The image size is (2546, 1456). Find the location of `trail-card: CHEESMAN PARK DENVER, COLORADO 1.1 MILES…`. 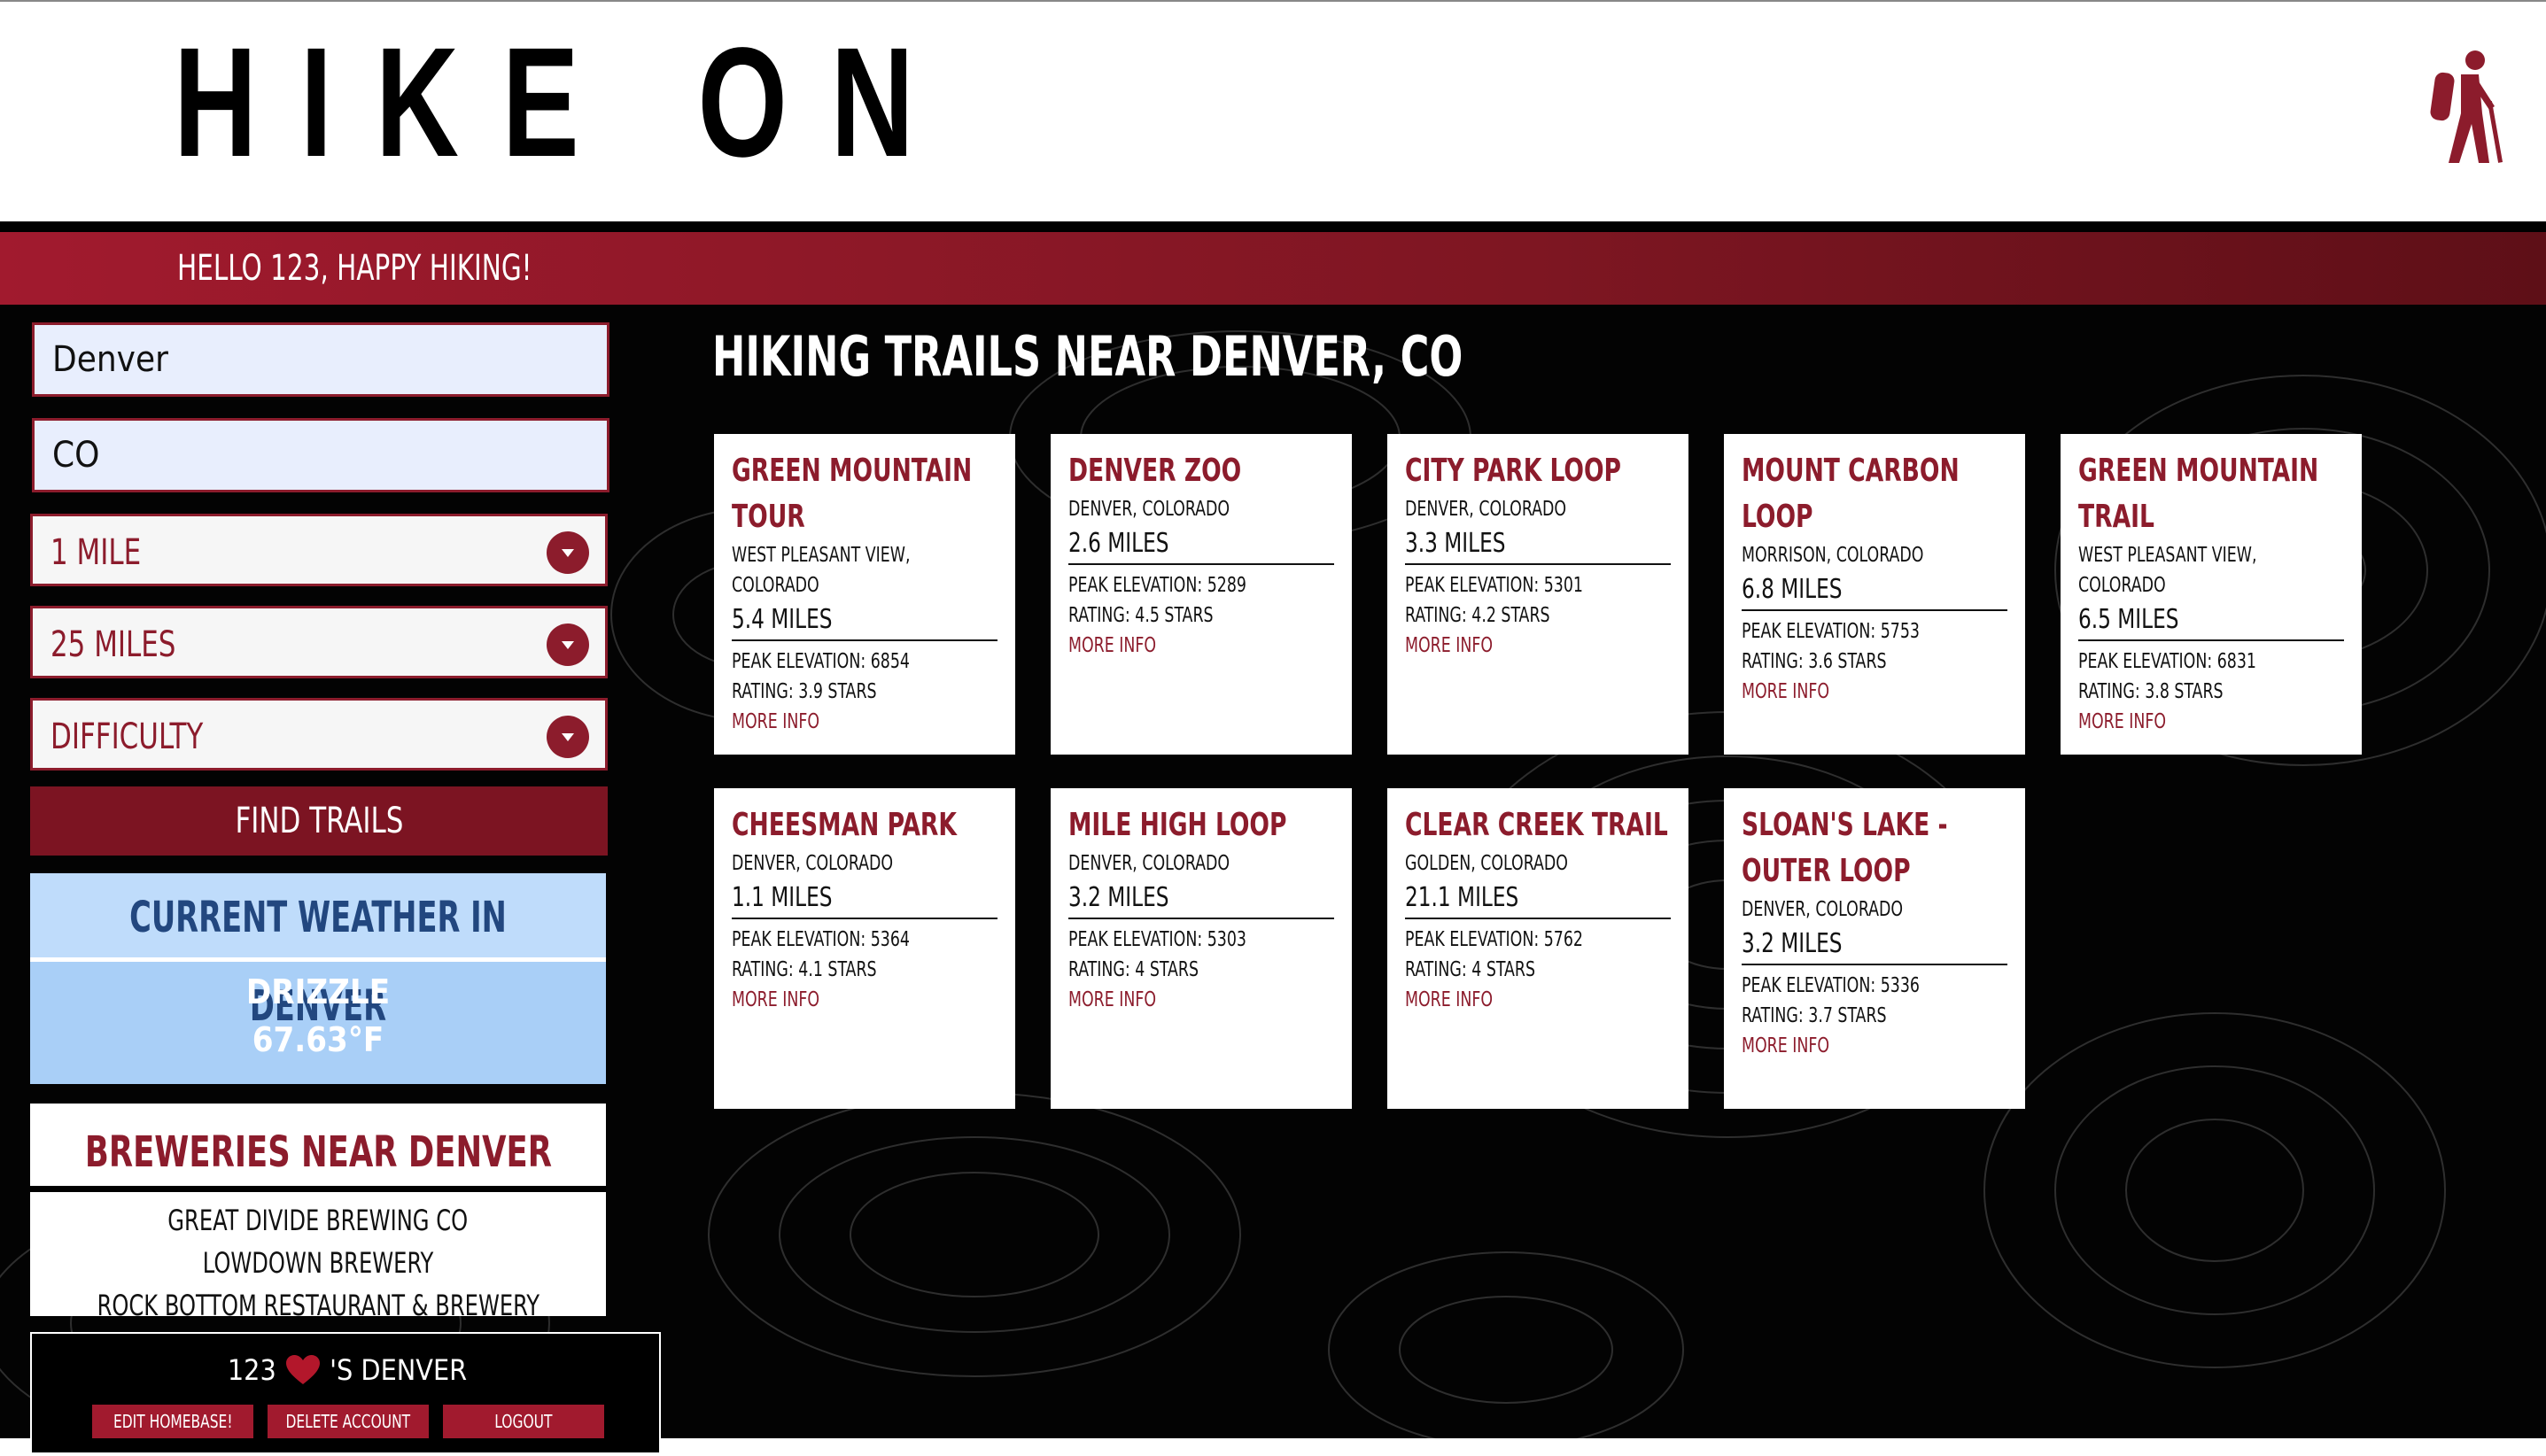

trail-card: CHEESMAN PARK DENVER, COLORADO 1.1 MILES… is located at coordinates (864, 948).